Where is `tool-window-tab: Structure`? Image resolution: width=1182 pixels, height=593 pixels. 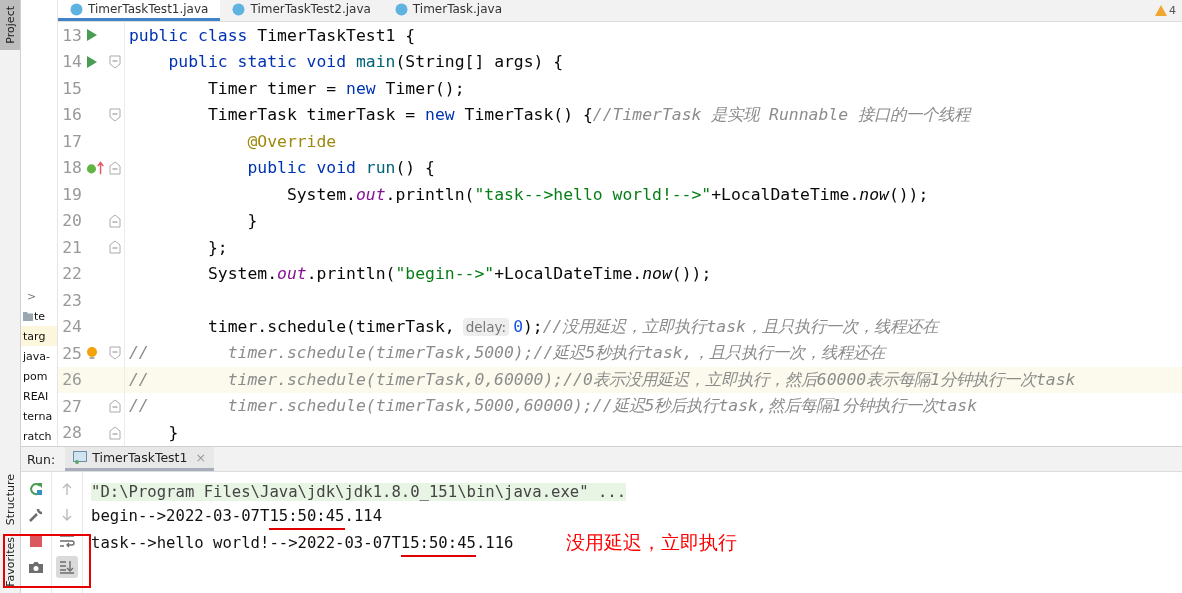 tool-window-tab: Structure is located at coordinates (10, 500).